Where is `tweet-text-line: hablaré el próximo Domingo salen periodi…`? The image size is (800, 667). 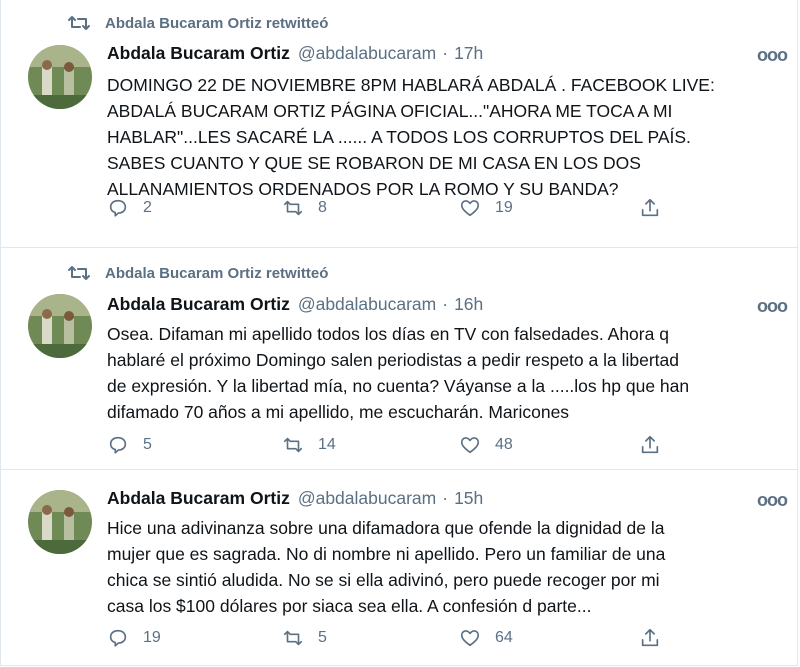
tweet-text-line: hablaré el próximo Domingo salen periodi… is located at coordinates (393, 360).